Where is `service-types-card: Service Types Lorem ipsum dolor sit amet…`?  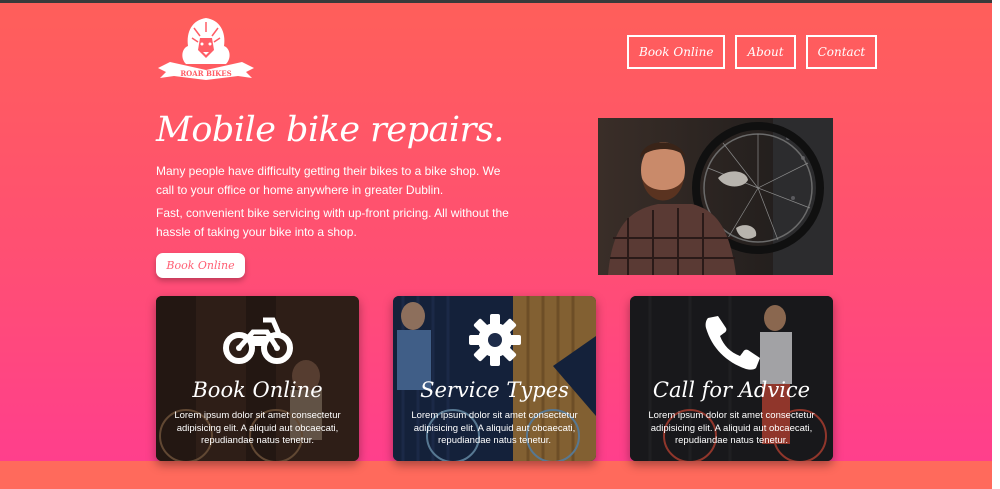 service-types-card: Service Types Lorem ipsum dolor sit amet… is located at coordinates (494, 378).